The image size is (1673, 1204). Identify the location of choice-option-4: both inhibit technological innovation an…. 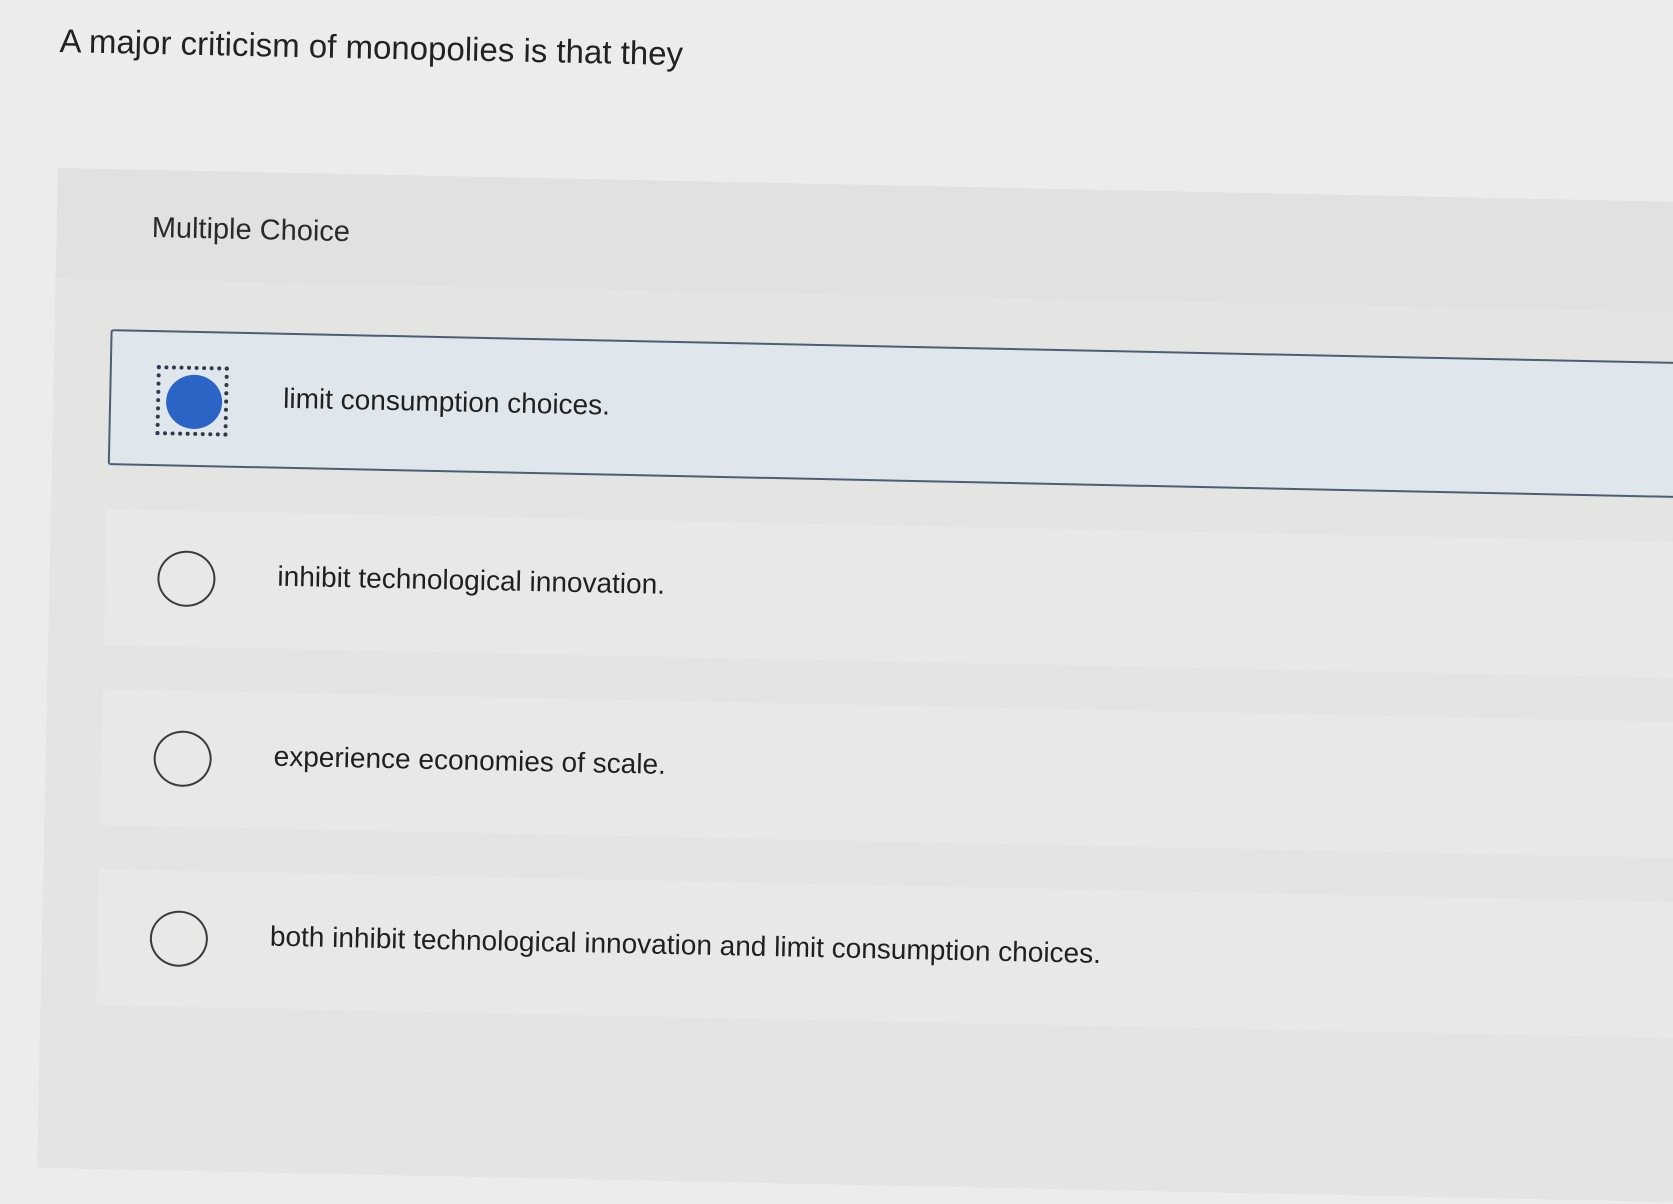
(884, 954).